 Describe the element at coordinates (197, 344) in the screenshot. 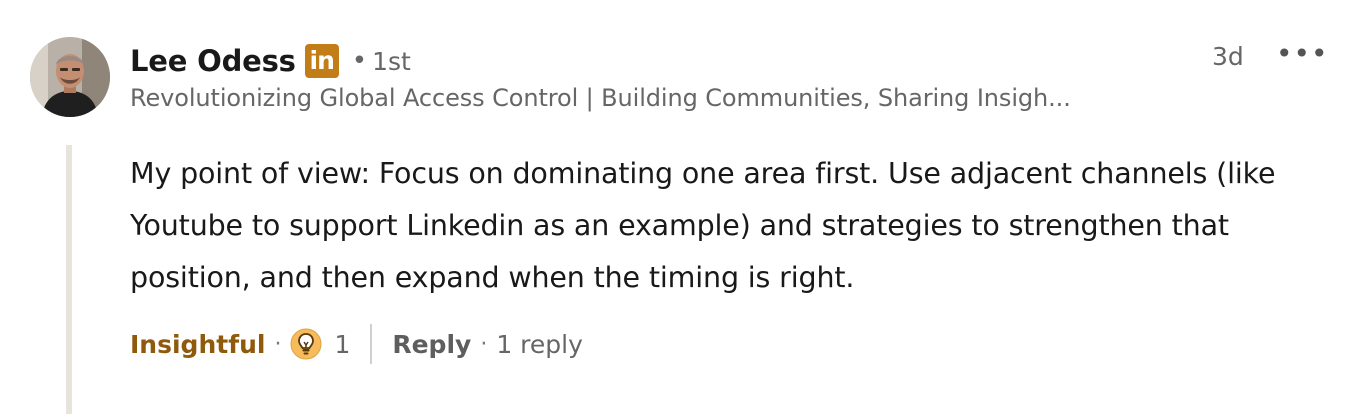

I see `reaction-button: Insightful` at that location.